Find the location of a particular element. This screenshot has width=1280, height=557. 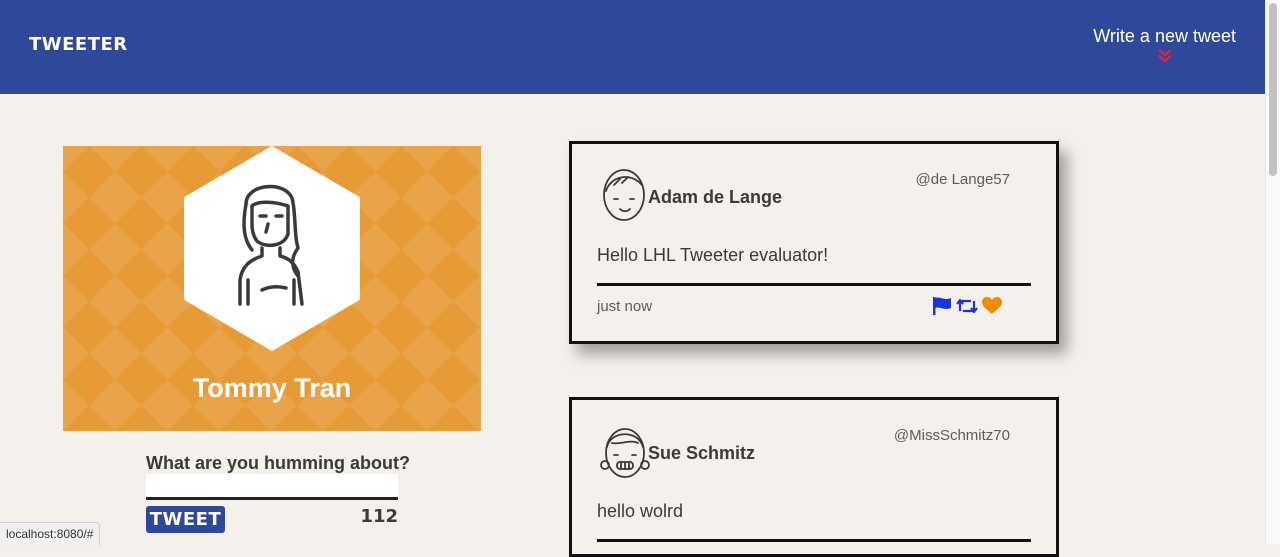

heart-icon is located at coordinates (992, 306).